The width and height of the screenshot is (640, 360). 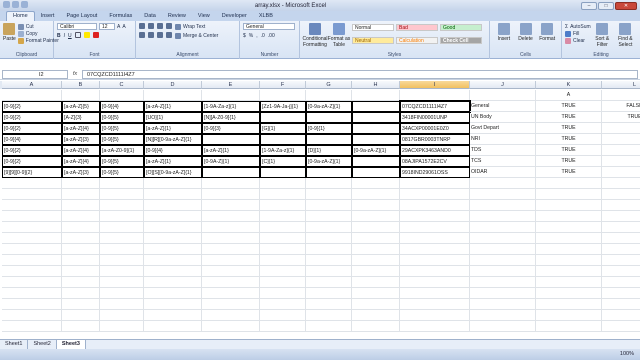 What do you see at coordinates (526, 32) in the screenshot?
I see `delete-button: Delete` at bounding box center [526, 32].